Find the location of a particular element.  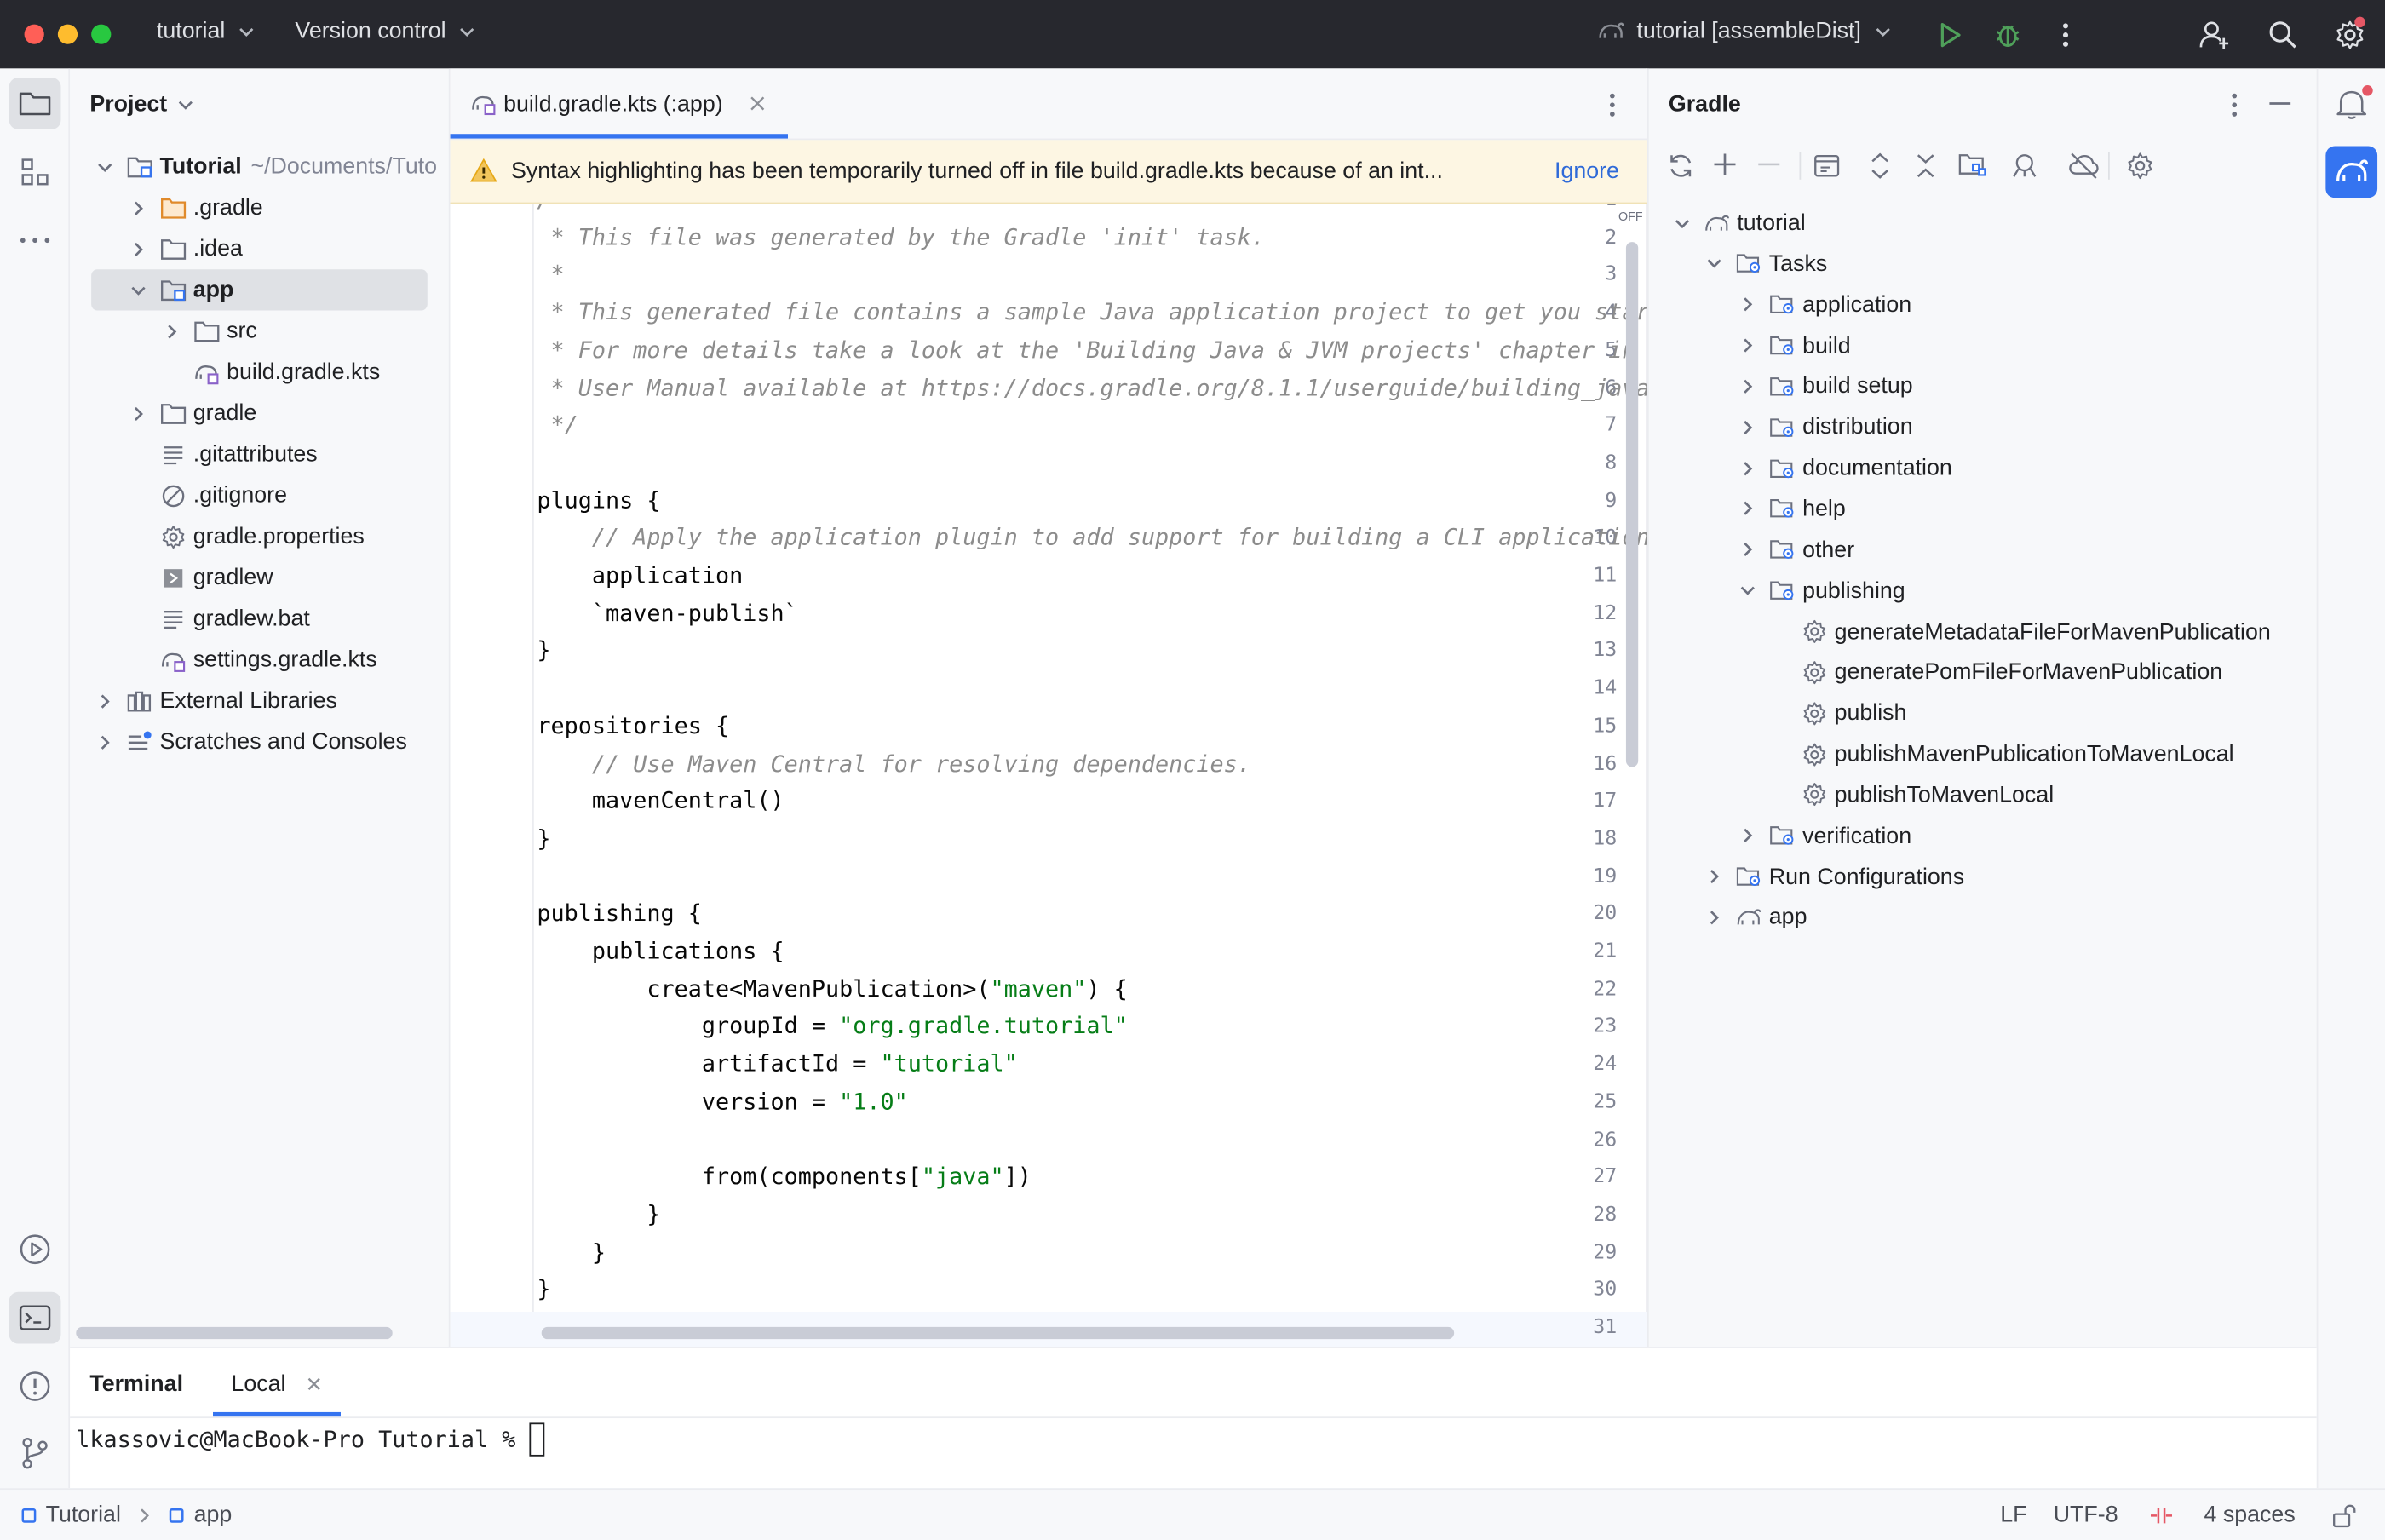

editor-tab: build.gradle.kts (:app) is located at coordinates (619, 104).